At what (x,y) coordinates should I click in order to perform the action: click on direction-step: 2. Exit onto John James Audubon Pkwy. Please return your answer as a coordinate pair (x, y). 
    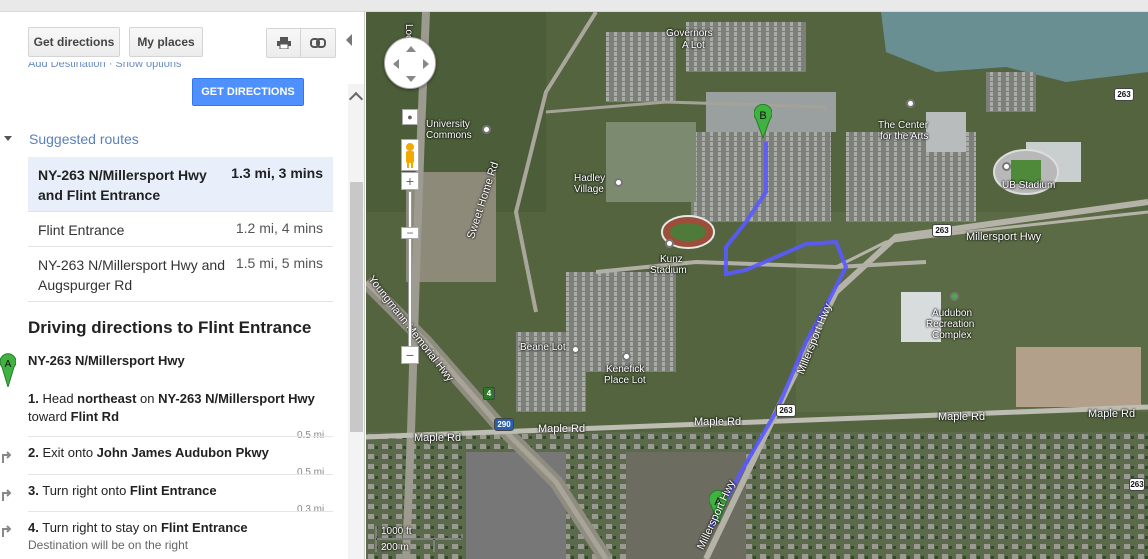
    Looking at the image, I should click on (180, 453).